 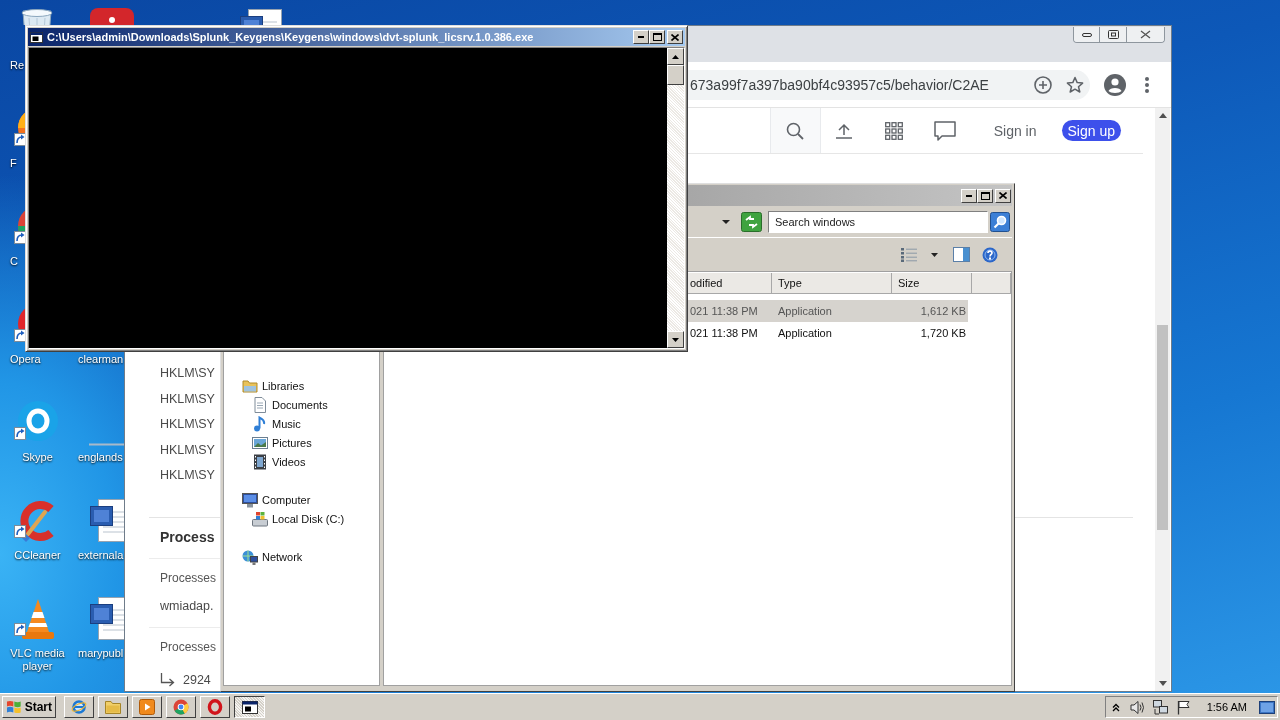 I want to click on chevron-up-icon, so click(x=1115, y=707).